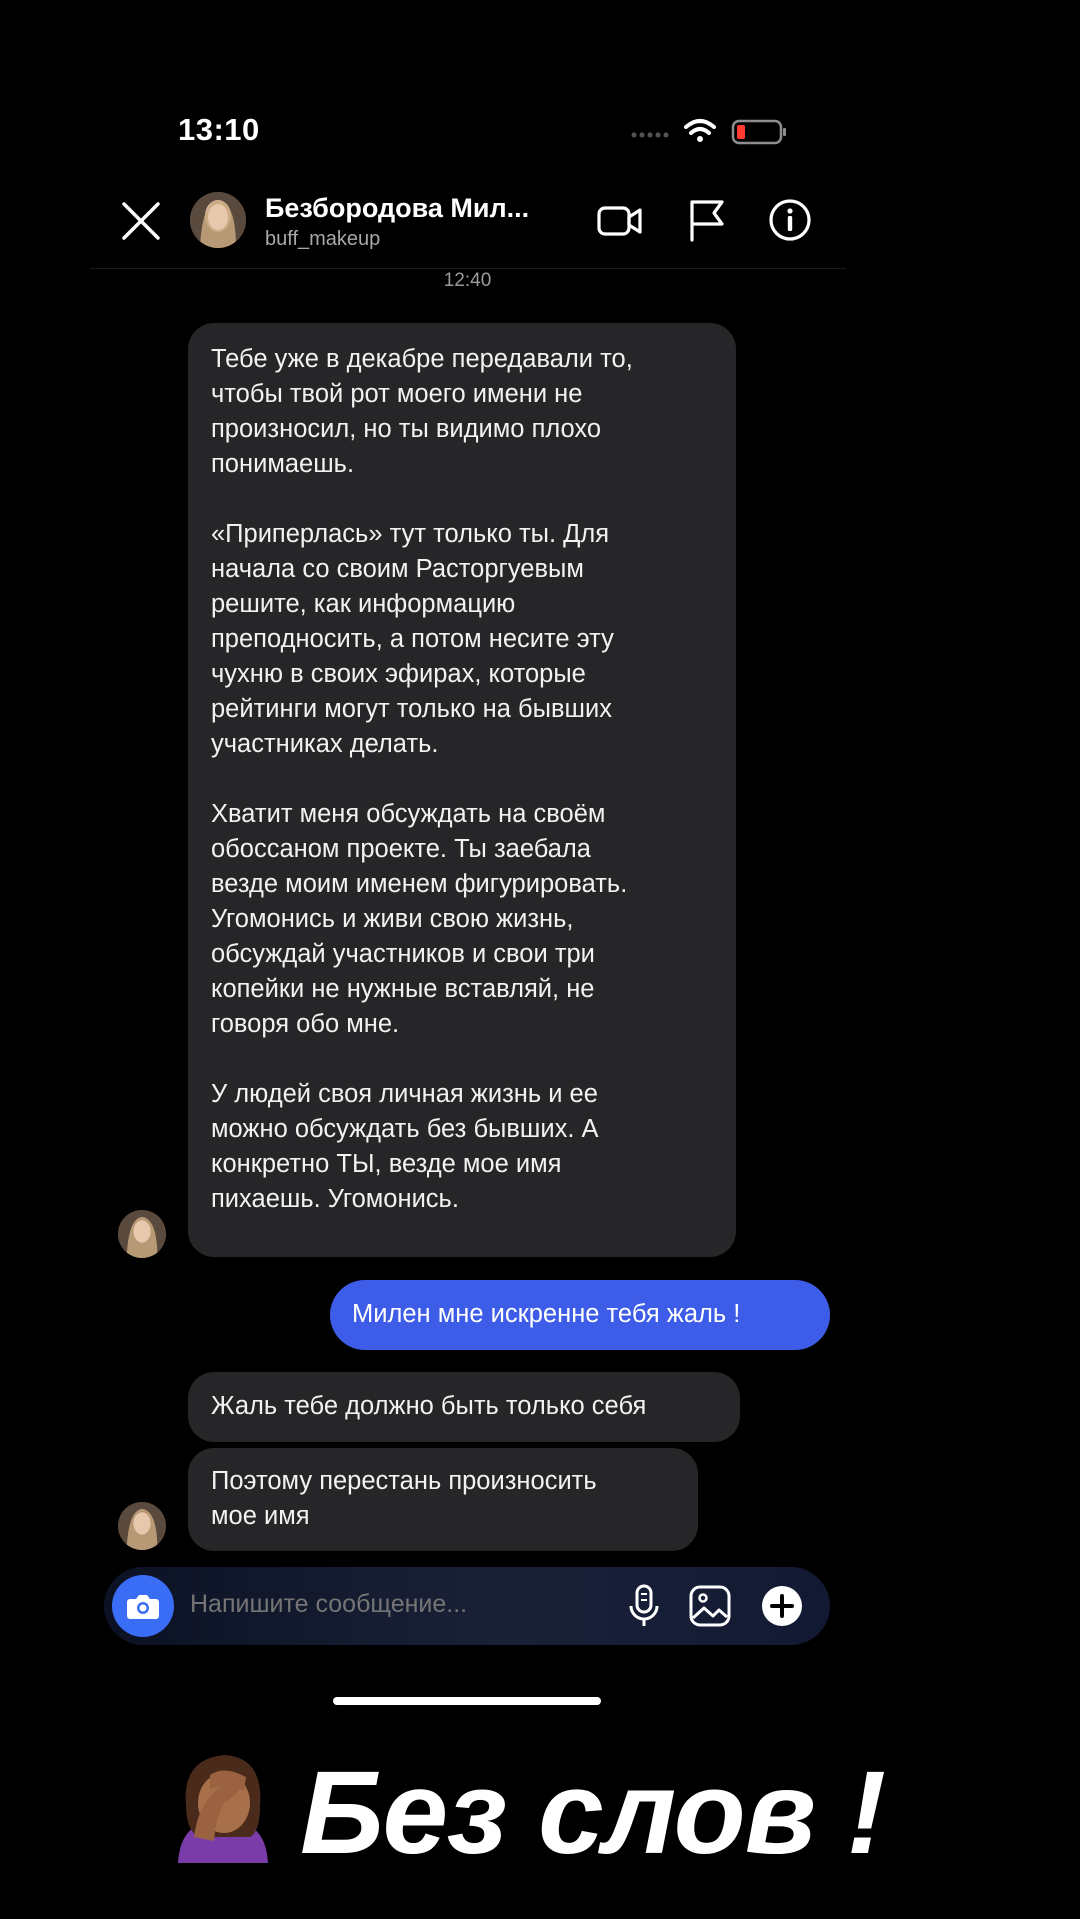 The image size is (1080, 1919). Describe the element at coordinates (404, 1094) in the screenshot. I see `message-line: У людей своя личная жизнь и ее` at that location.